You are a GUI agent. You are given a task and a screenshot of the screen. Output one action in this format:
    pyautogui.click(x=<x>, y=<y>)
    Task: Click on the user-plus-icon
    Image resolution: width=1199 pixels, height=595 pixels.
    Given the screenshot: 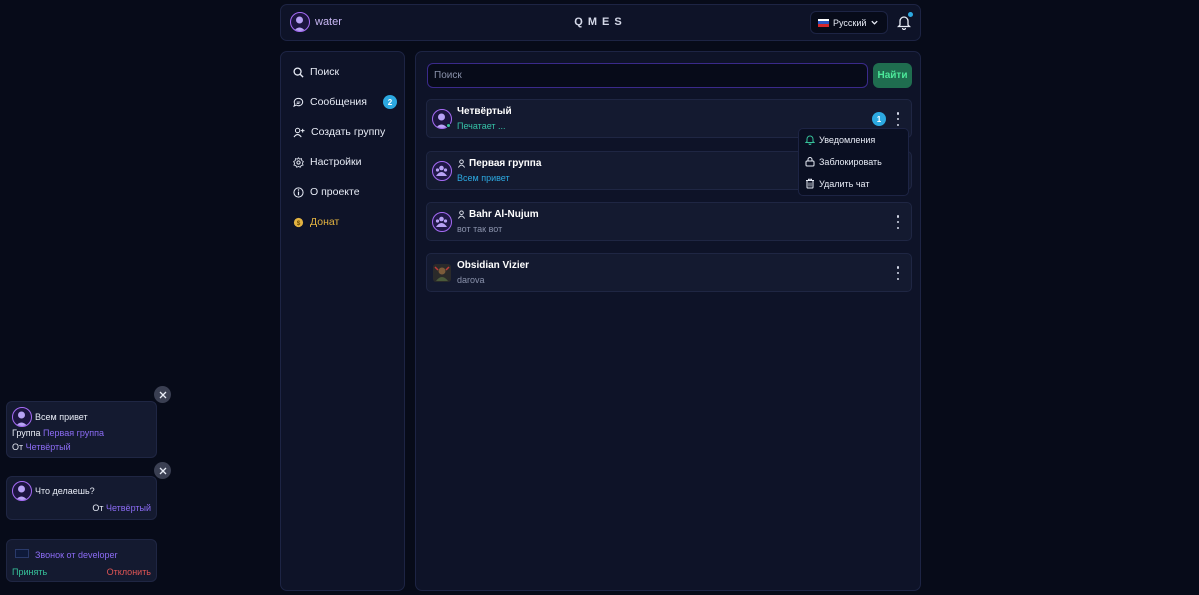 What is the action you would take?
    pyautogui.click(x=299, y=132)
    